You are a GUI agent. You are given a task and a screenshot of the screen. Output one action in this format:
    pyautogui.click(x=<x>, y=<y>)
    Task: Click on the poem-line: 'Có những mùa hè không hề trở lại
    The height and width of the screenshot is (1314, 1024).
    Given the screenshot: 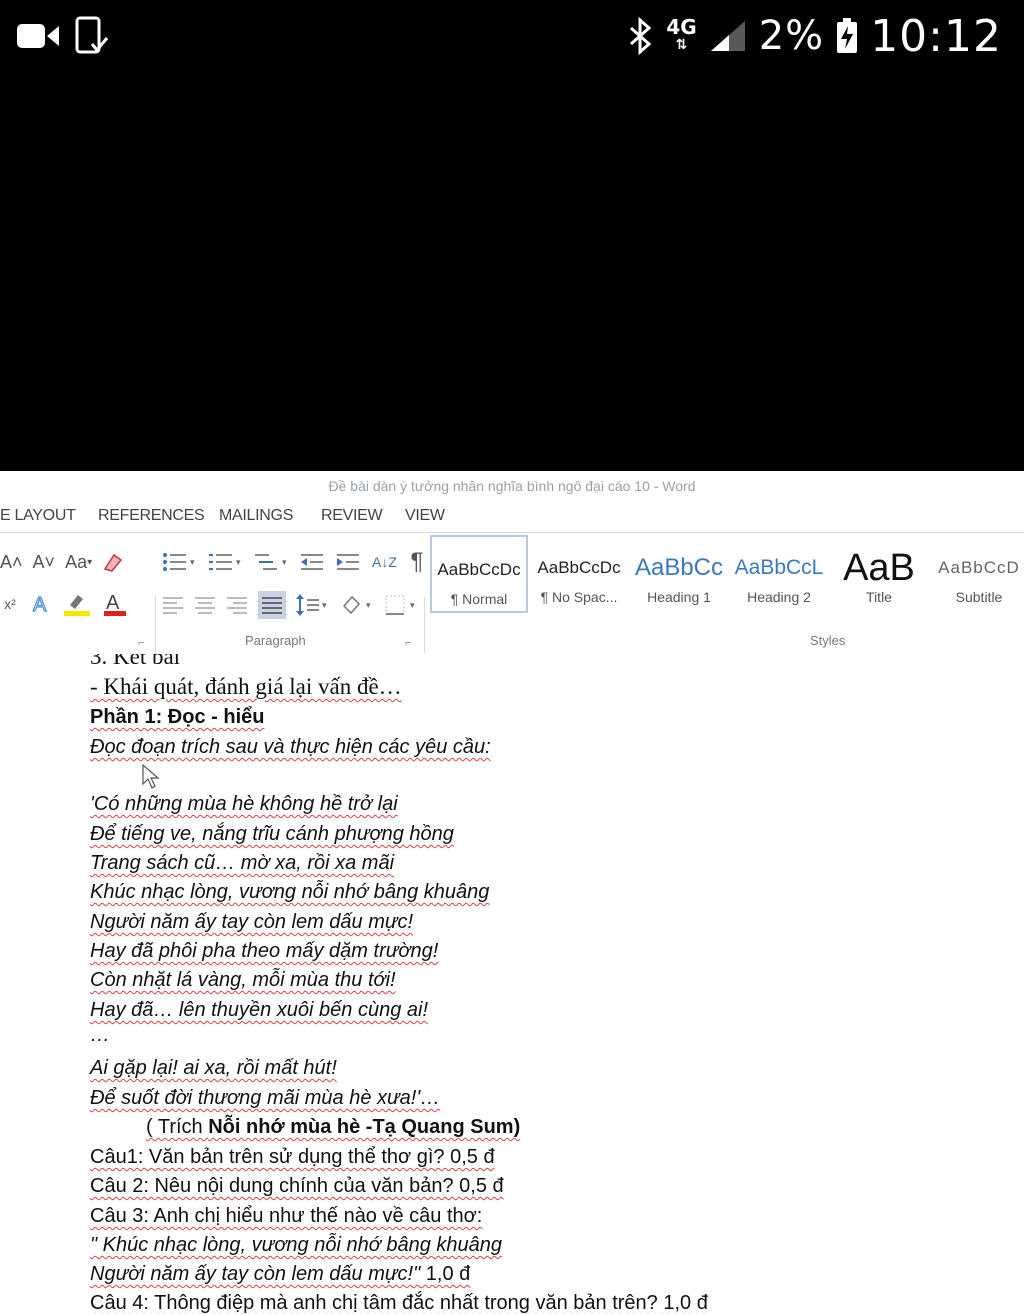 What is the action you would take?
    pyautogui.click(x=244, y=804)
    